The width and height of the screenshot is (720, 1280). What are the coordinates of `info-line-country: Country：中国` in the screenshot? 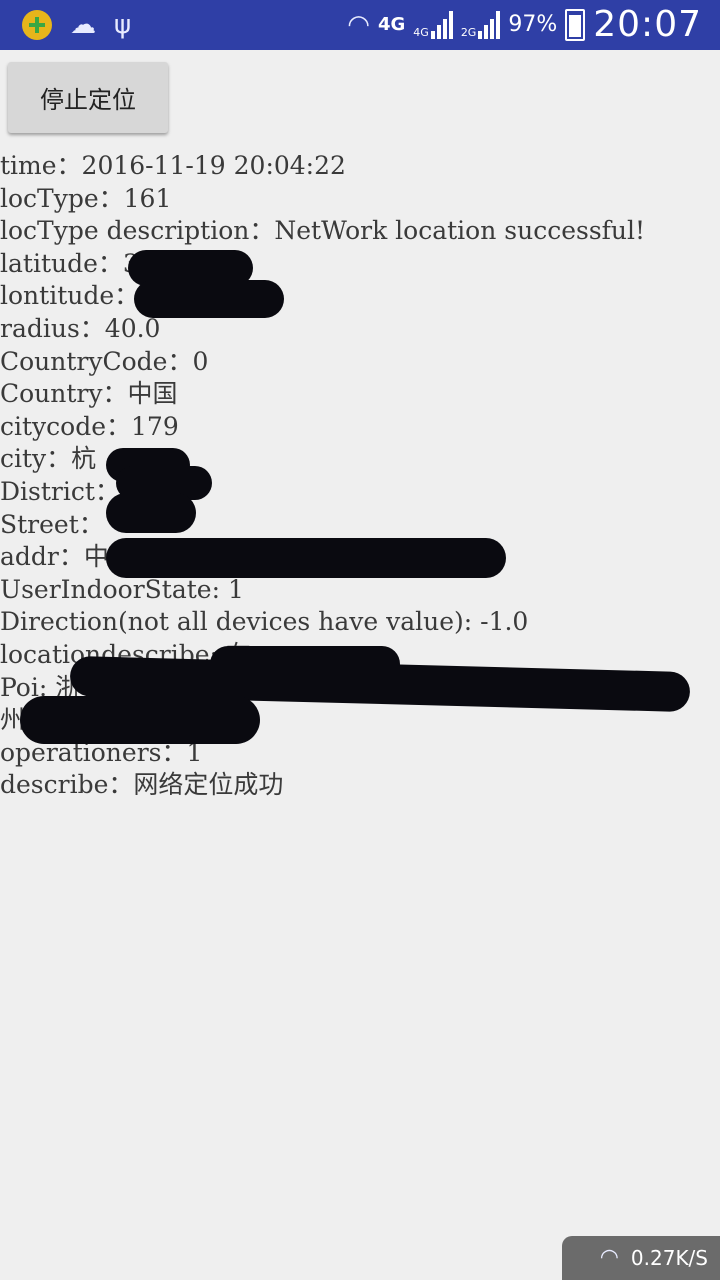 It's located at (89, 394).